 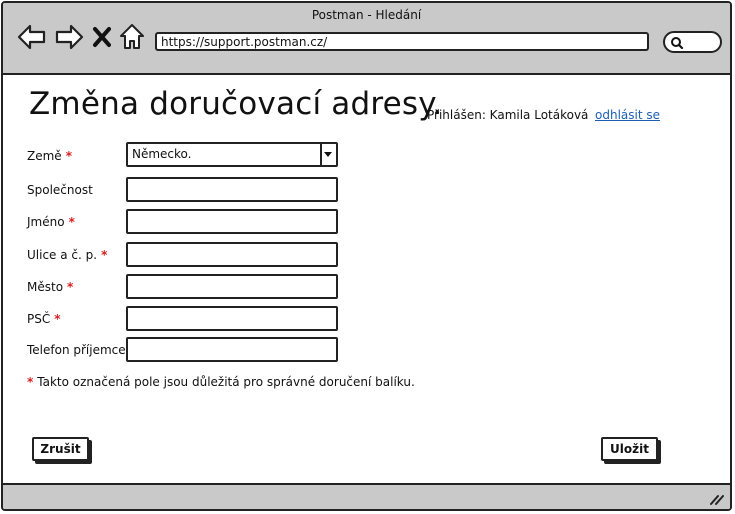 I want to click on name-field, so click(x=232, y=221).